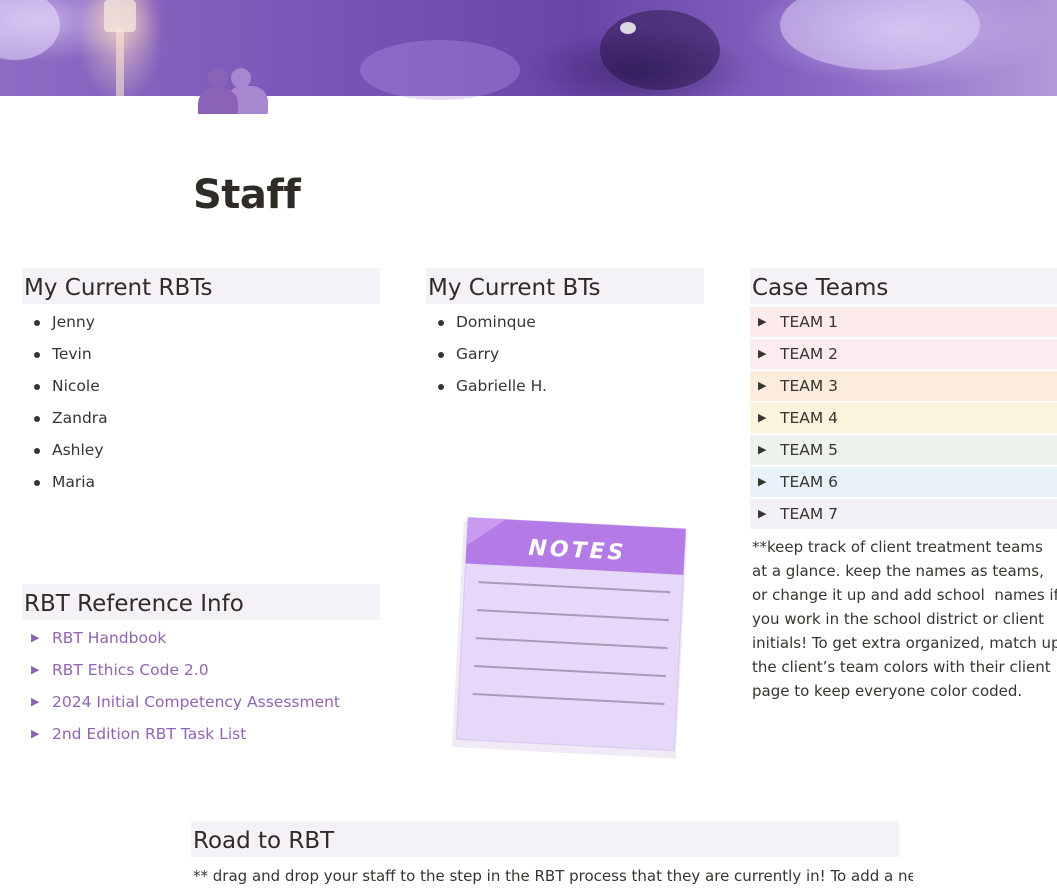 Image resolution: width=1057 pixels, height=894 pixels. Describe the element at coordinates (570, 635) in the screenshot. I see `notes-sticker-image: NOTES` at that location.